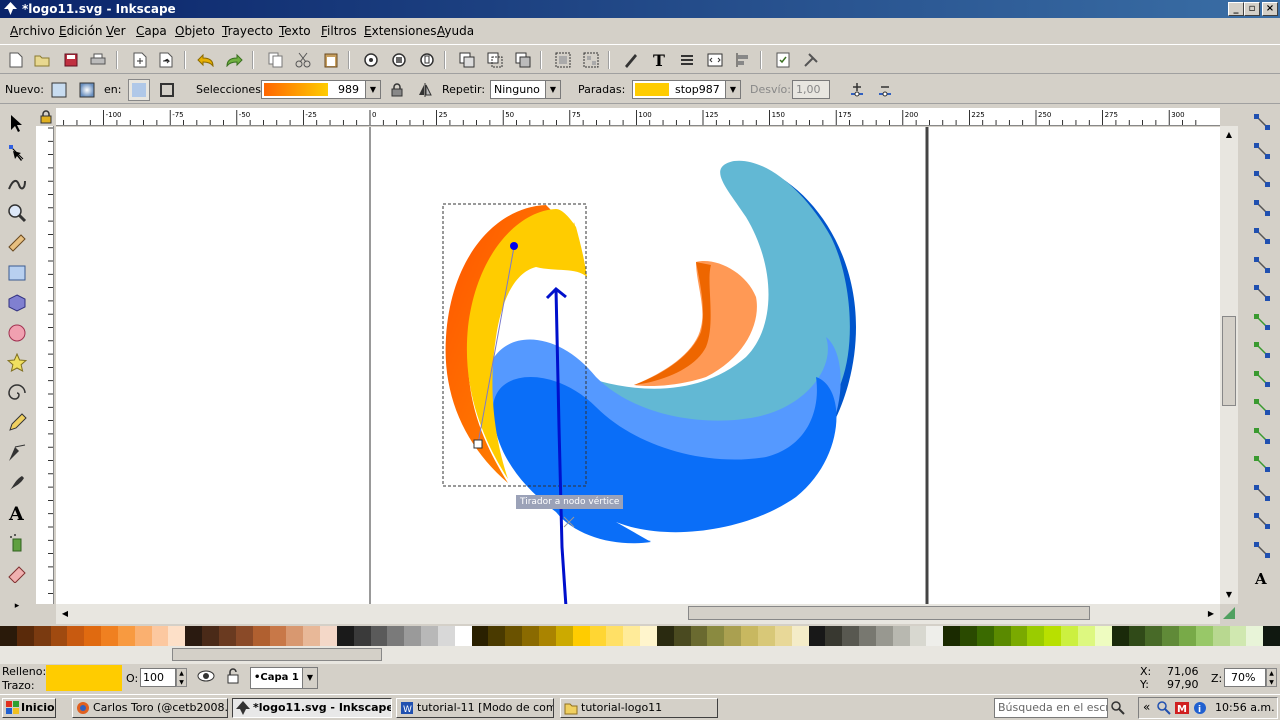  Describe the element at coordinates (87, 90) in the screenshot. I see `radial-gradient-toggle` at that location.